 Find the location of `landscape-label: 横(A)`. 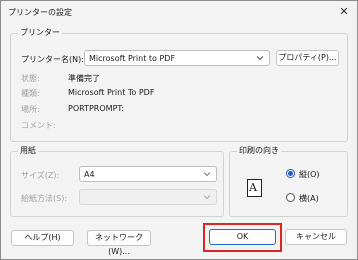

landscape-label: 横(A) is located at coordinates (309, 198).